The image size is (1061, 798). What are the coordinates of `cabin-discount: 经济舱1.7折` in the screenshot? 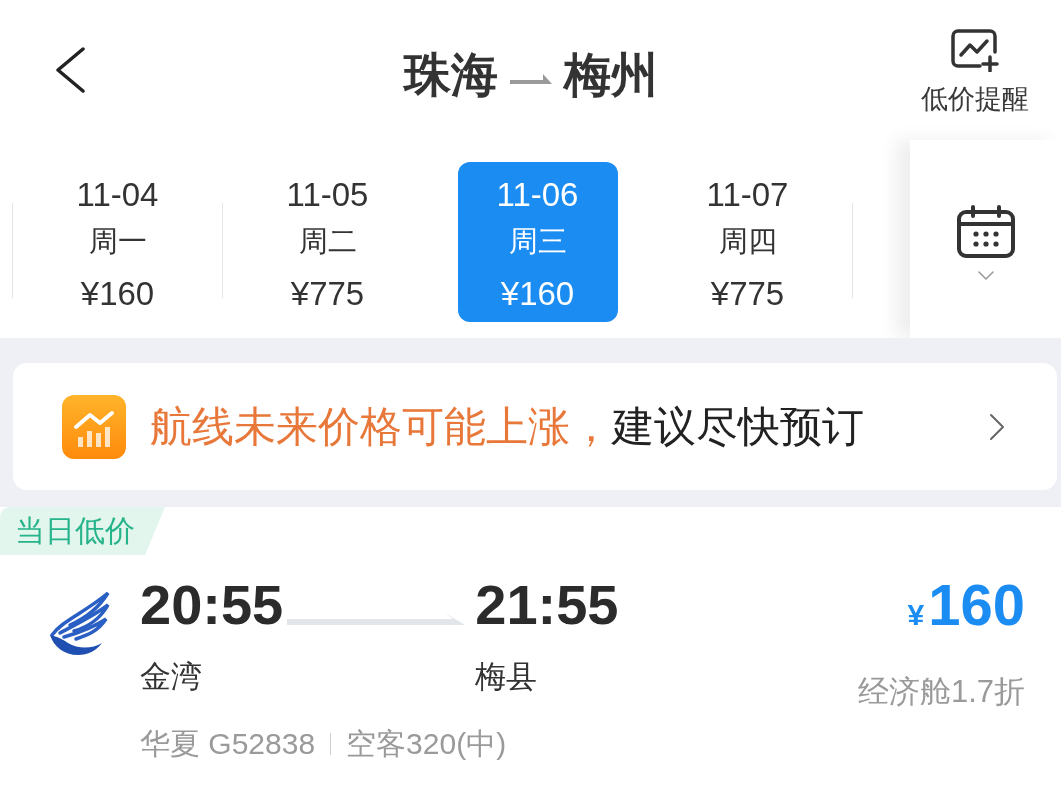 It's located at (941, 692).